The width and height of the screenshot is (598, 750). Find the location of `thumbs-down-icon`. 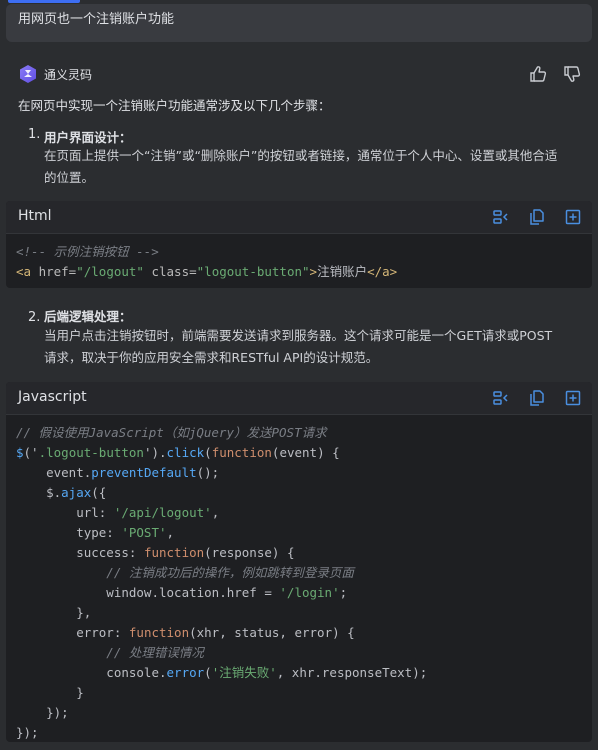

thumbs-down-icon is located at coordinates (572, 74).